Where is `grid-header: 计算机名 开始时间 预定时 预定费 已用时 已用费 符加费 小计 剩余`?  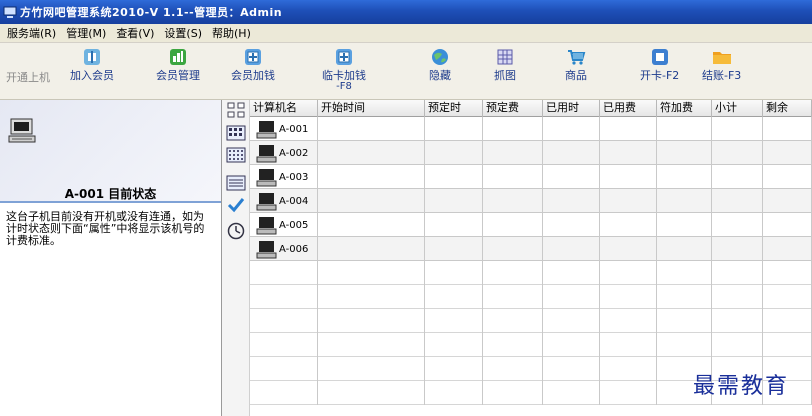 grid-header: 计算机名 开始时间 预定时 预定费 已用时 已用费 符加费 小计 剩余 is located at coordinates (531, 108).